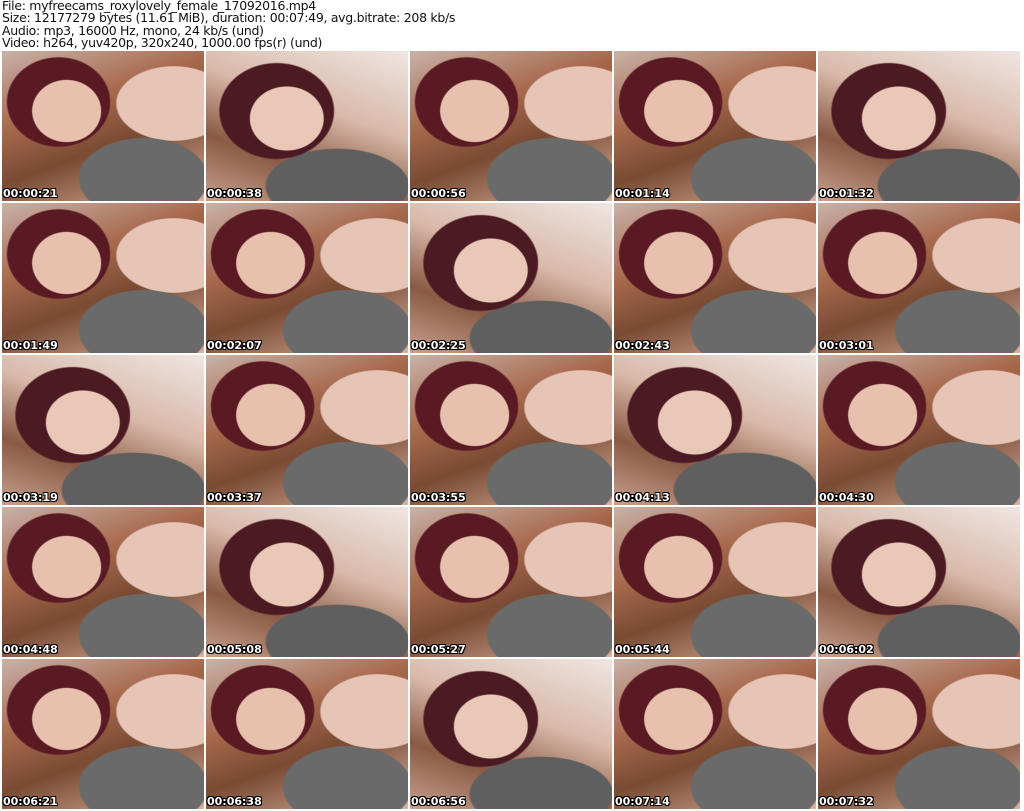  Describe the element at coordinates (438, 345) in the screenshot. I see `timestamp: 00:02:25` at that location.